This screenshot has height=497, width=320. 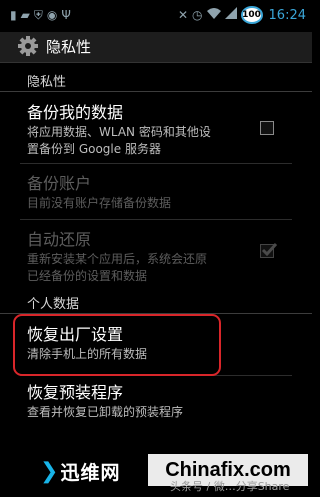 What do you see at coordinates (47, 82) in the screenshot?
I see `section-header-label: 隐私性` at bounding box center [47, 82].